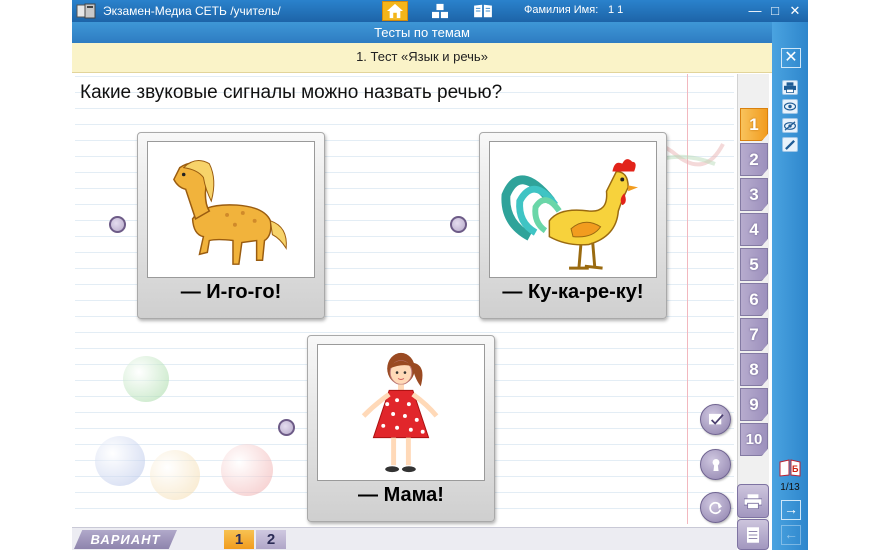  What do you see at coordinates (192, 11) in the screenshot?
I see `app-title: Экзамен-Медиа СЕТЬ /учитель/` at bounding box center [192, 11].